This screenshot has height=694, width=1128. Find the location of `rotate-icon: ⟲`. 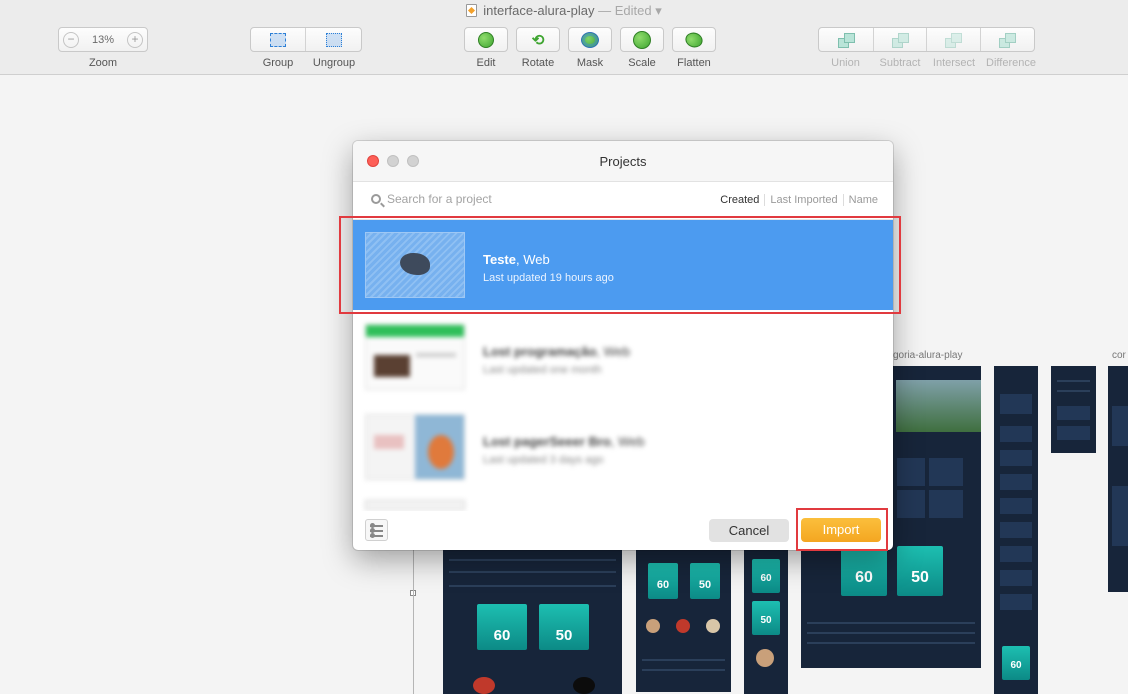

rotate-icon: ⟲ is located at coordinates (538, 40).